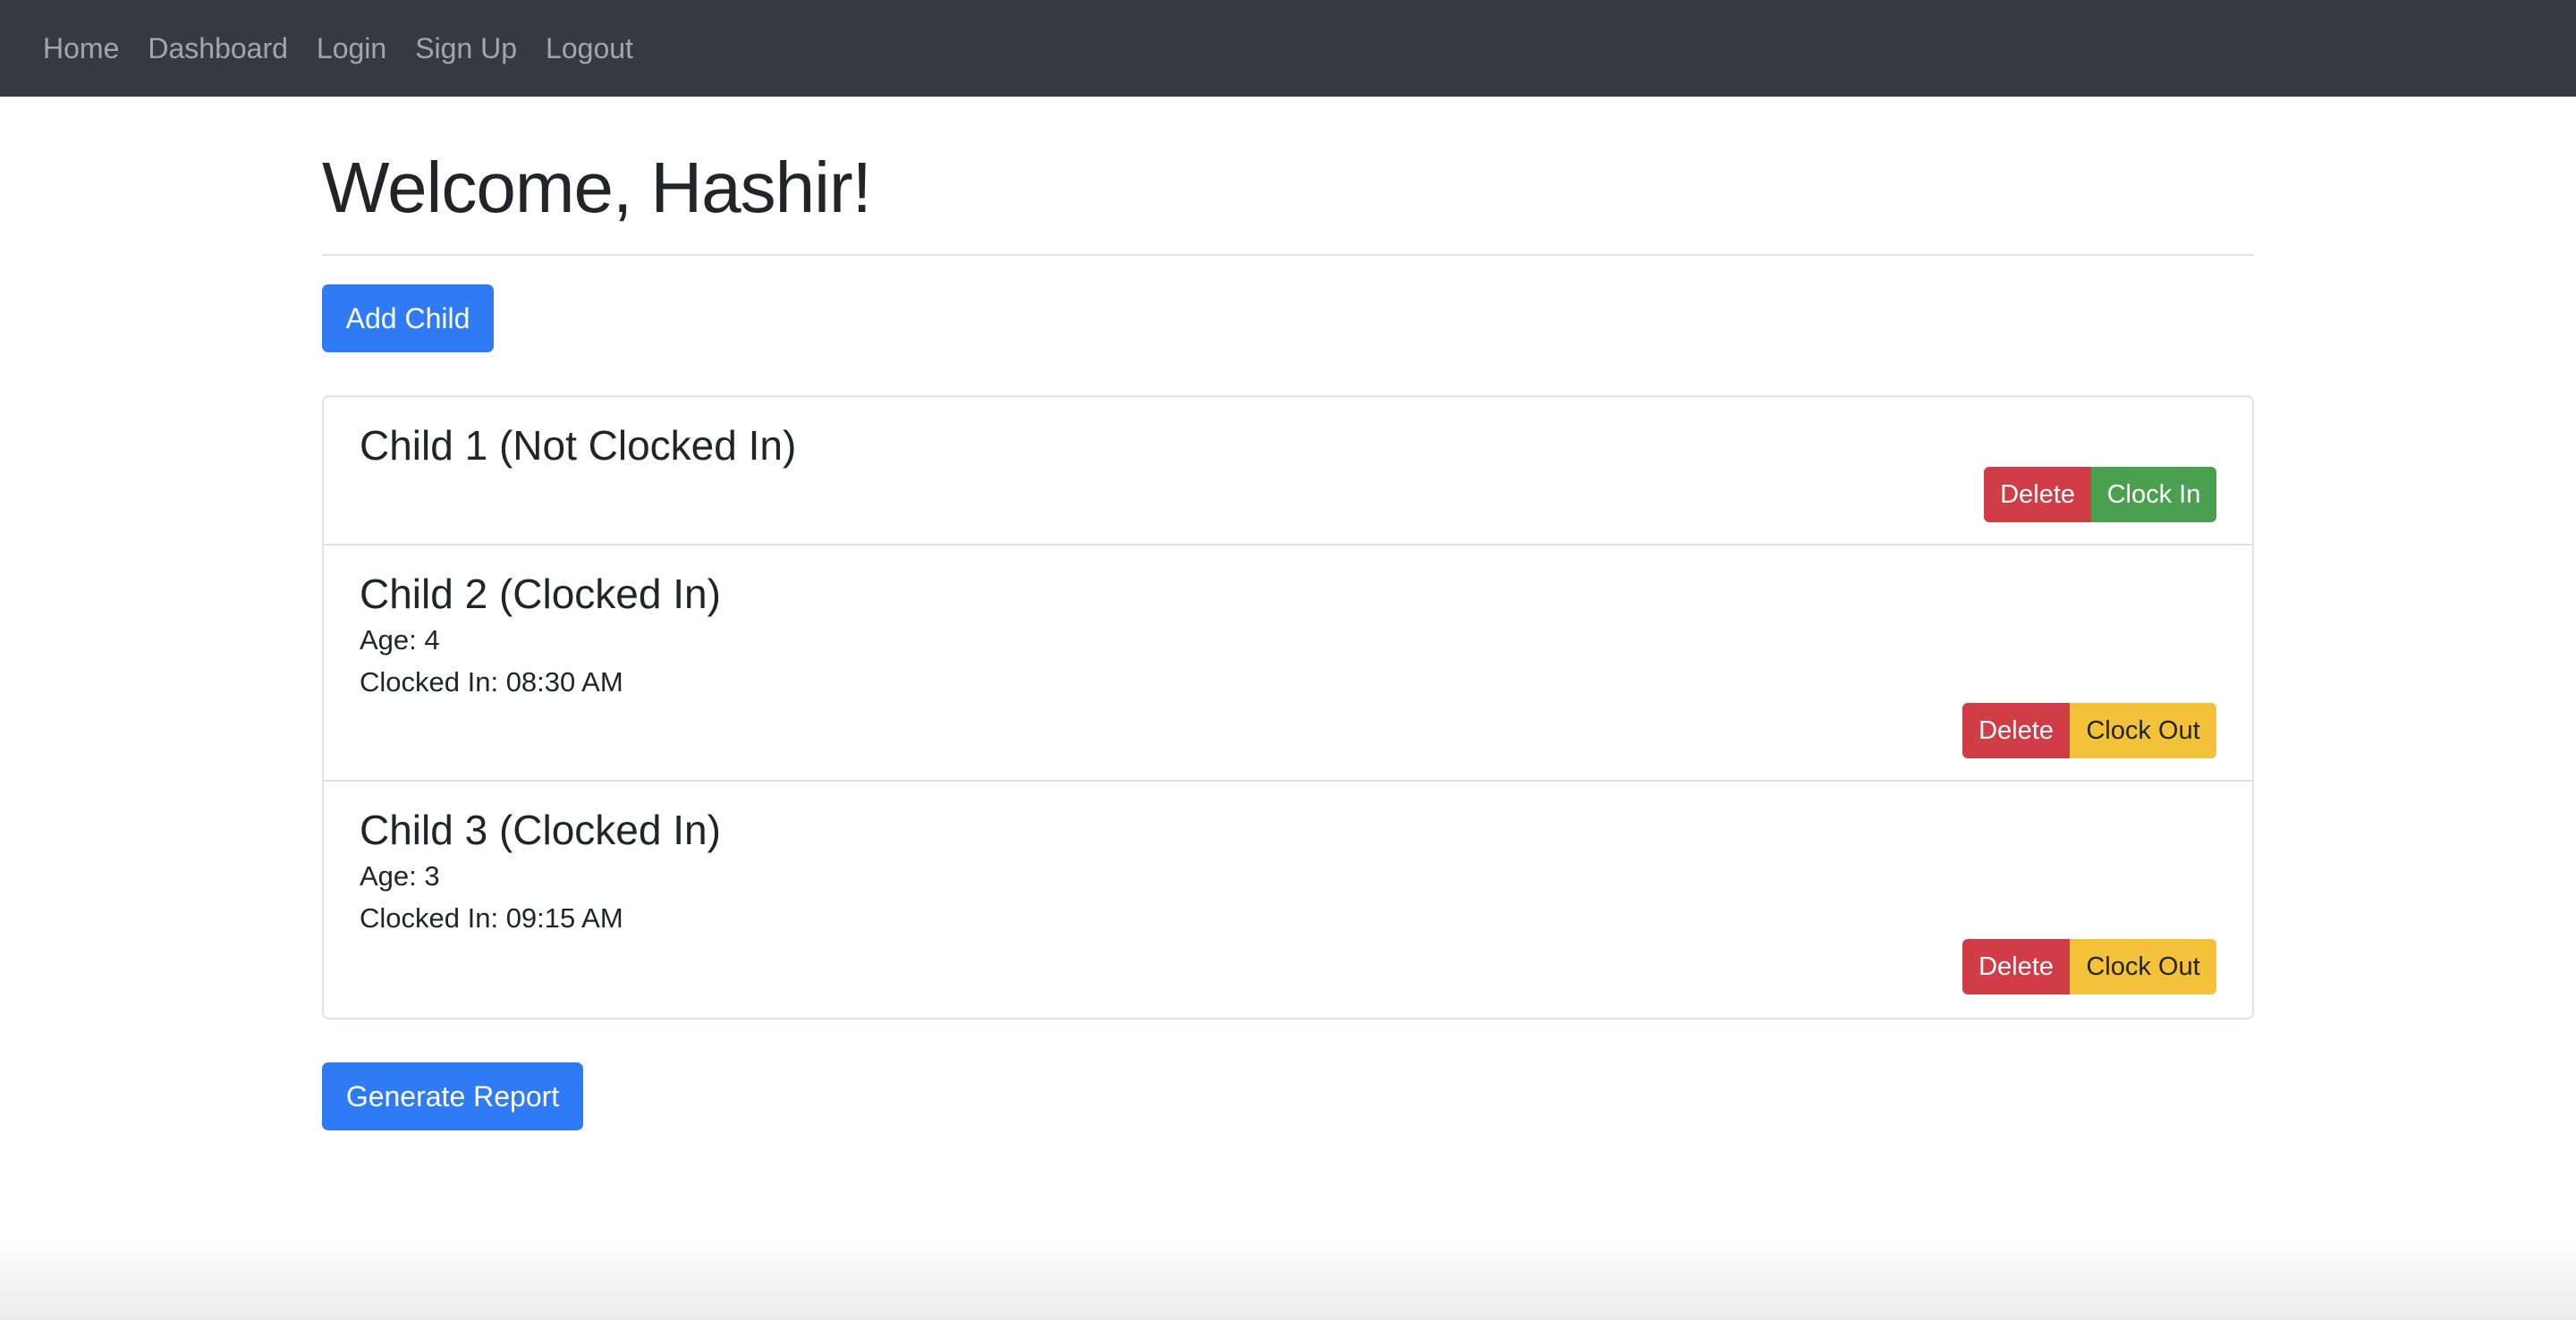 This screenshot has height=1320, width=2576. I want to click on child-title: Child 3 (Clocked In), so click(540, 830).